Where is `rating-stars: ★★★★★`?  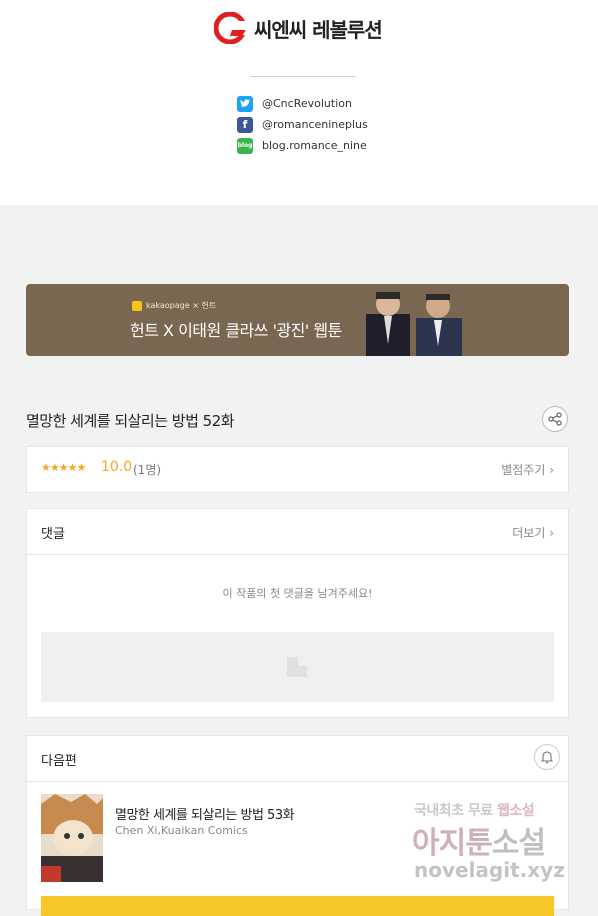
rating-stars: ★★★★★ is located at coordinates (63, 467).